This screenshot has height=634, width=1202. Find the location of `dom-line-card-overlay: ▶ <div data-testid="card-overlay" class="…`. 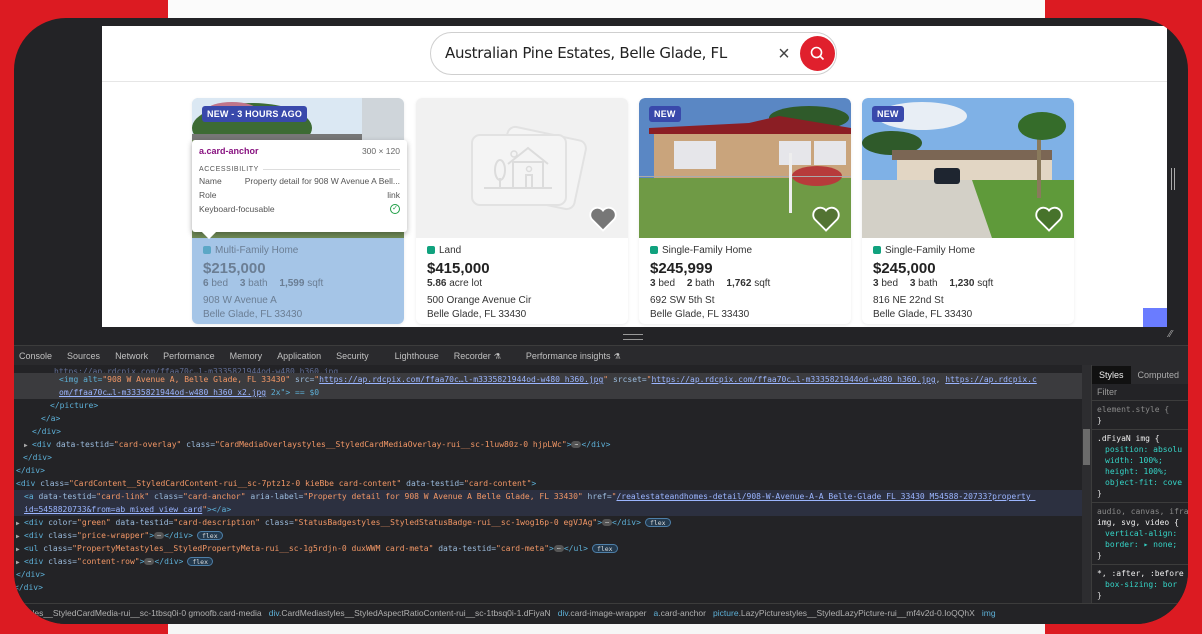

dom-line-card-overlay: ▶ <div data-testid="card-overlay" class="… is located at coordinates (548, 444).